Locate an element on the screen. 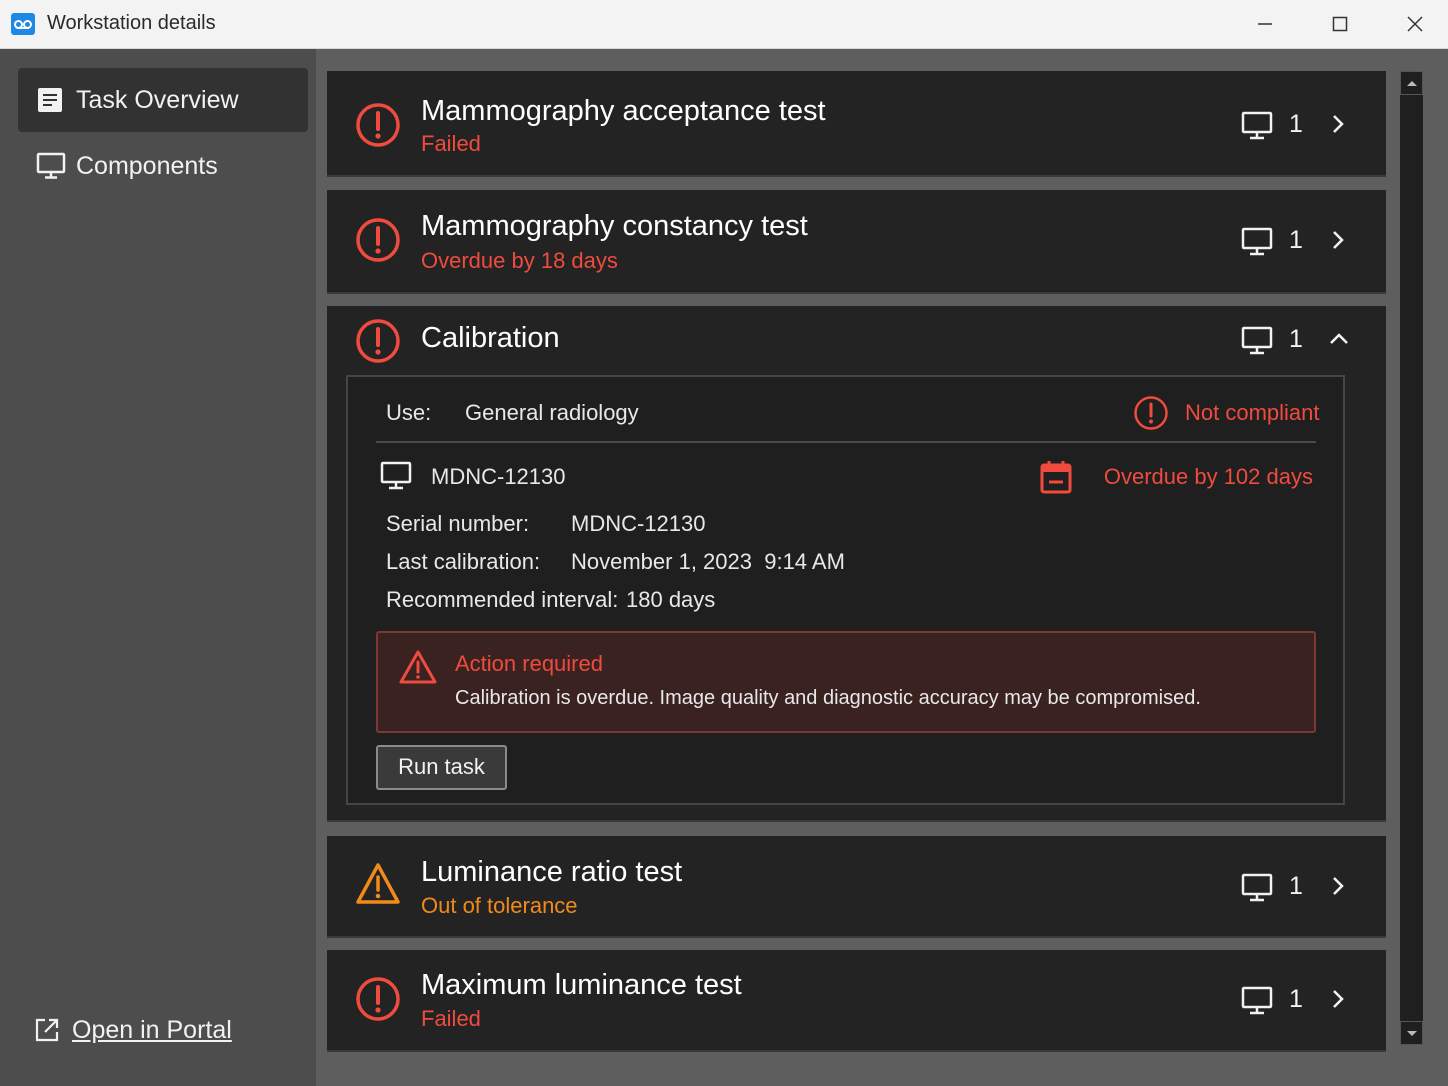  close-icon is located at coordinates (1415, 24).